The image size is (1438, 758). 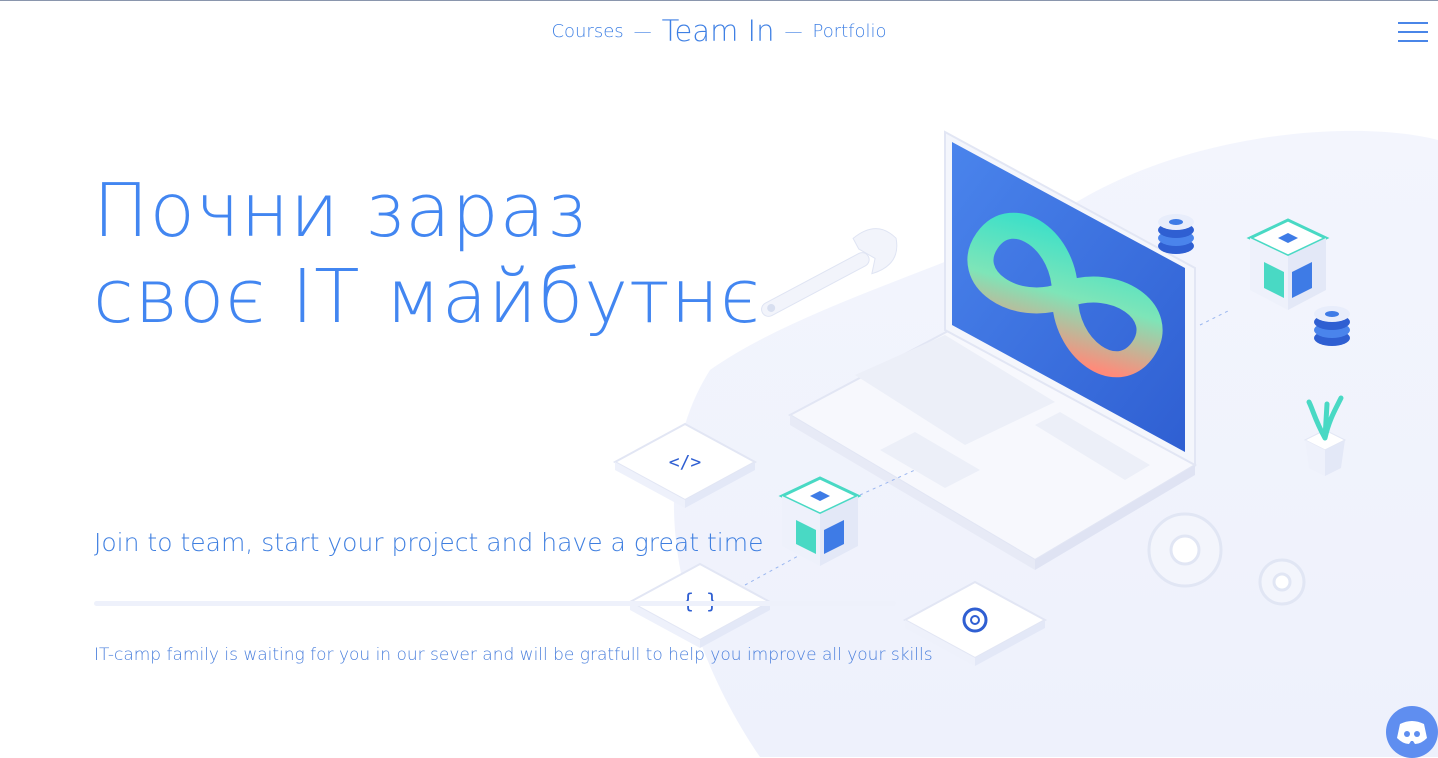 I want to click on top-border, so click(x=719, y=0).